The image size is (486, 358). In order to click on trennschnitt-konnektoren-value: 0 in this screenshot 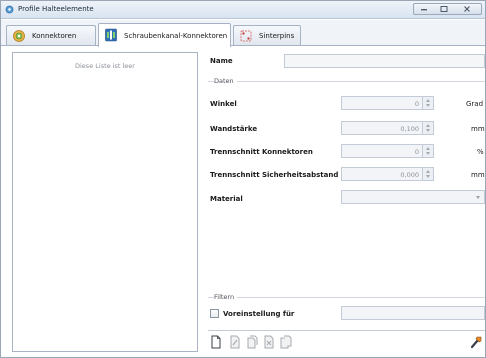, I will do `click(416, 152)`.